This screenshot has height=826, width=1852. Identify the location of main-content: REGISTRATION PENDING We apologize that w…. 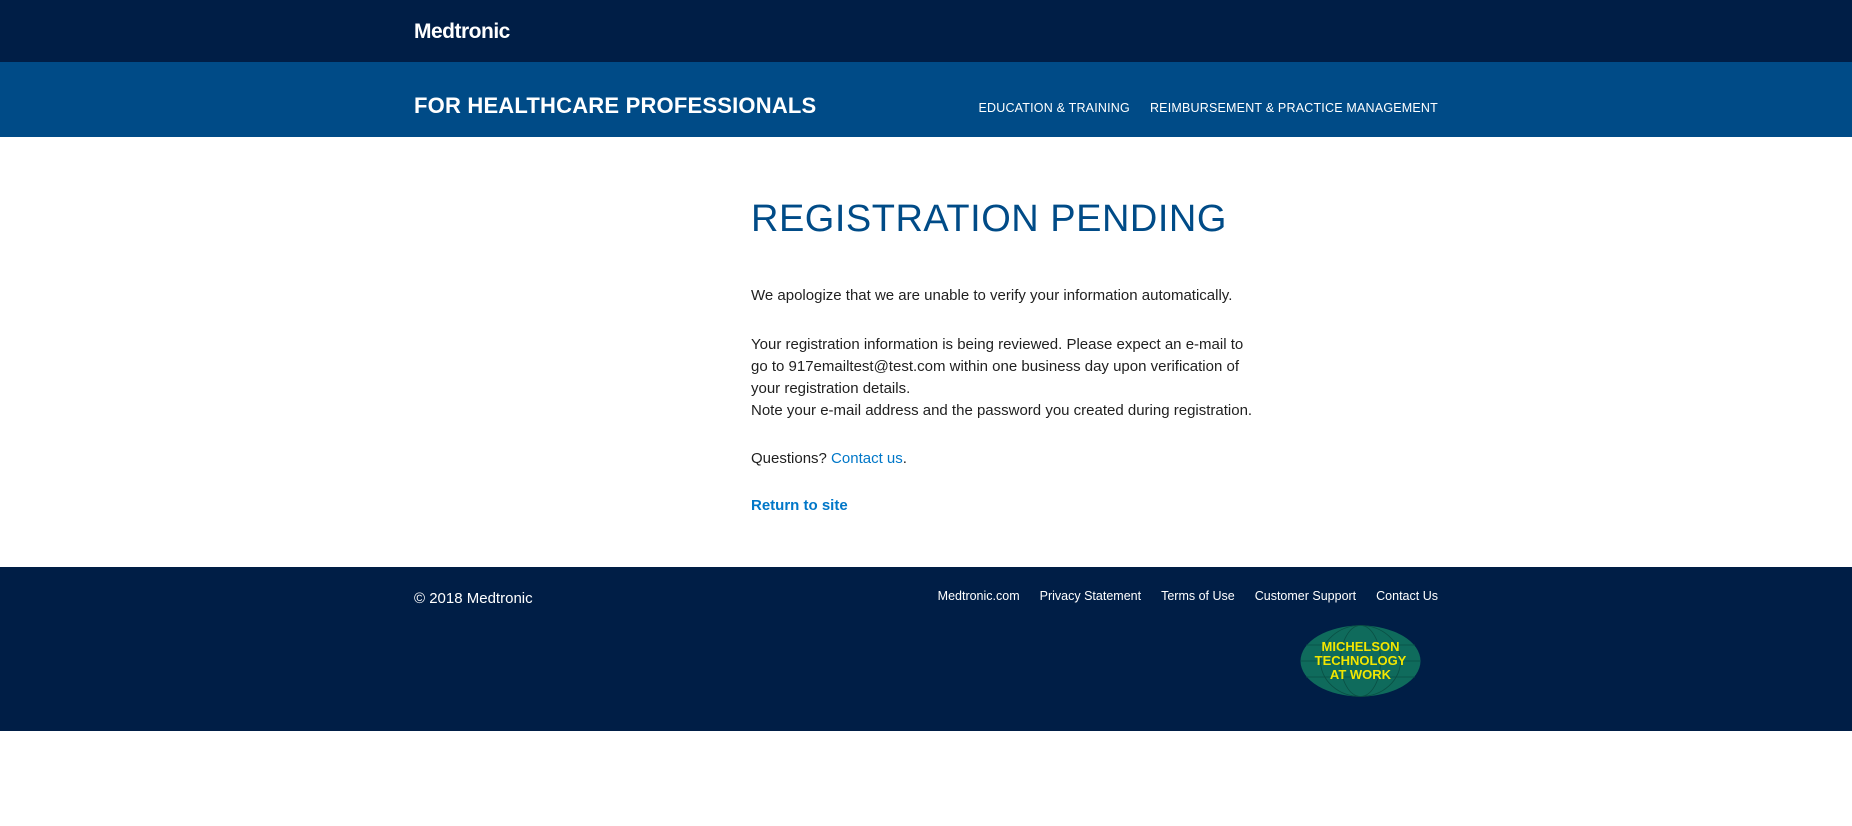
(1011, 355).